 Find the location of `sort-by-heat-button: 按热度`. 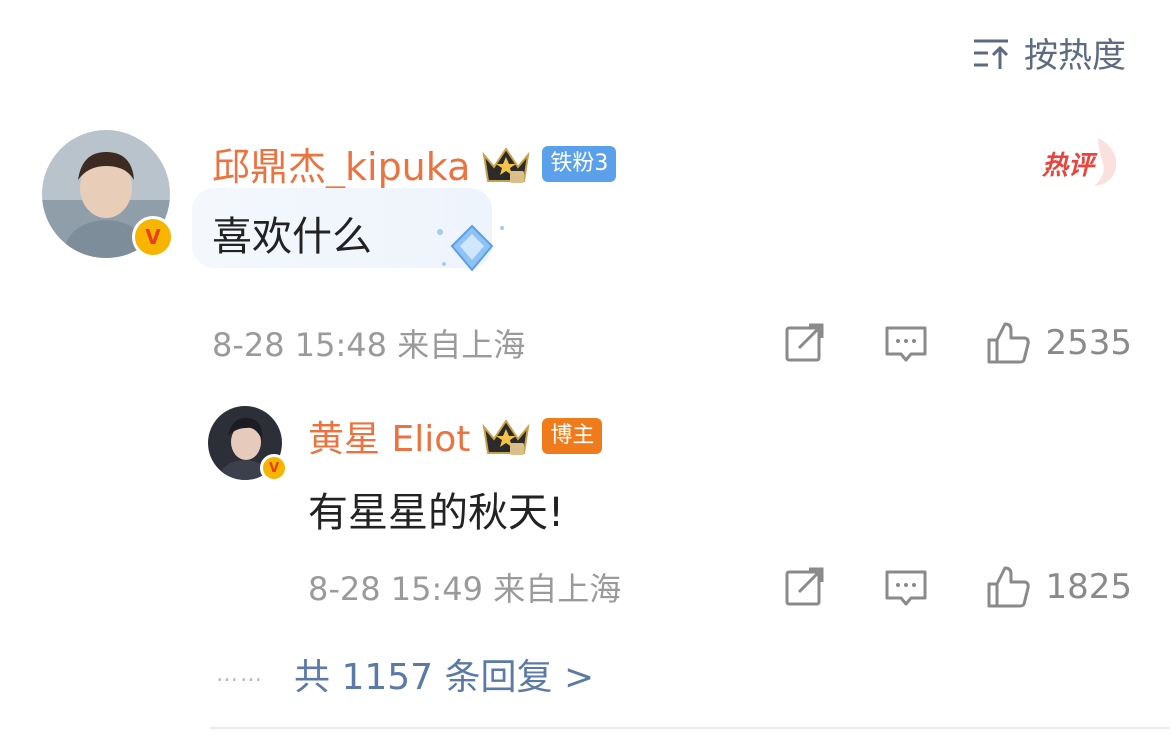

sort-by-heat-button: 按热度 is located at coordinates (1049, 52).